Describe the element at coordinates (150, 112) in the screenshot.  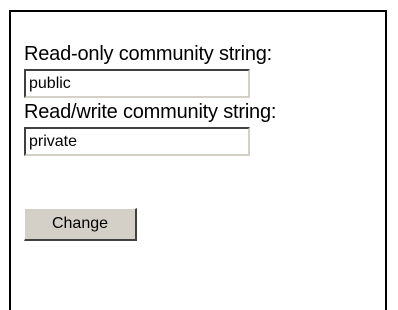
I see `read-write-community-label: Read/write community string:` at that location.